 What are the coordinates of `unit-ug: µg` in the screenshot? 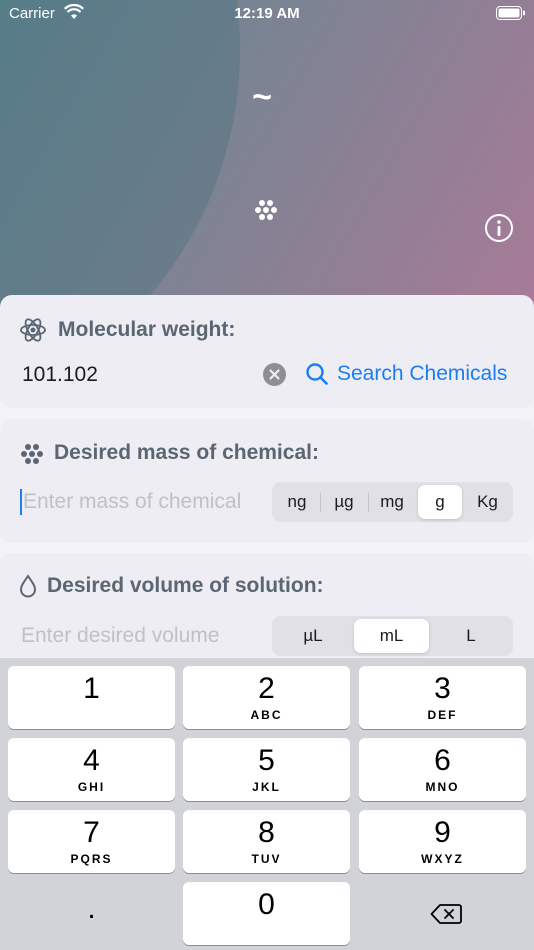 It's located at (344, 502).